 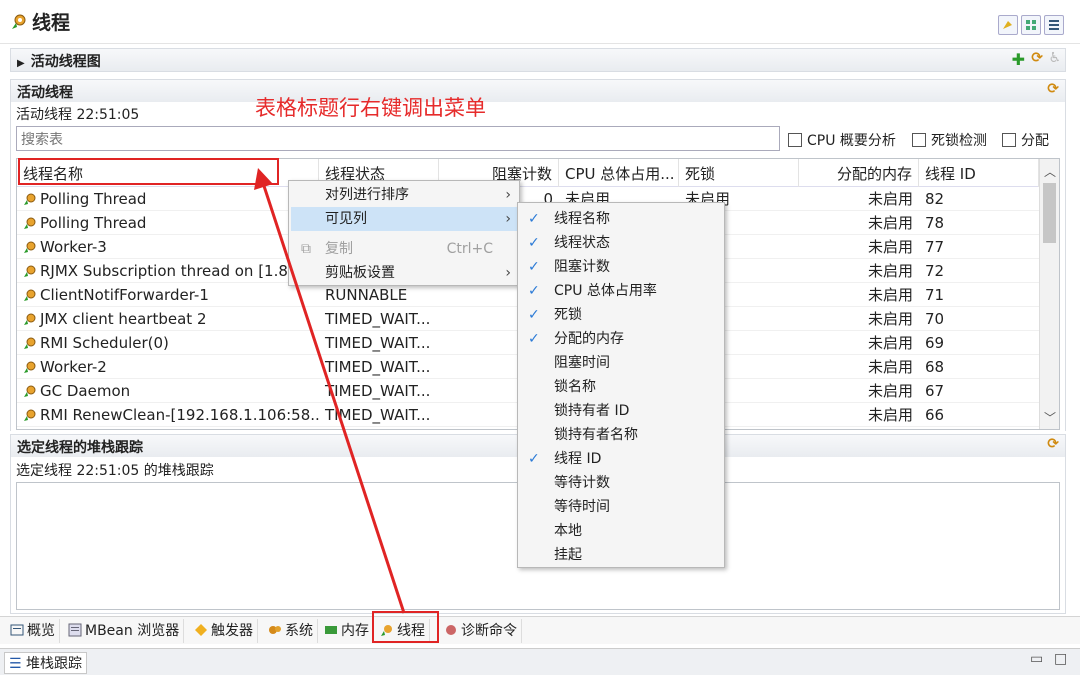 I want to click on arrow-head, so click(x=263, y=179).